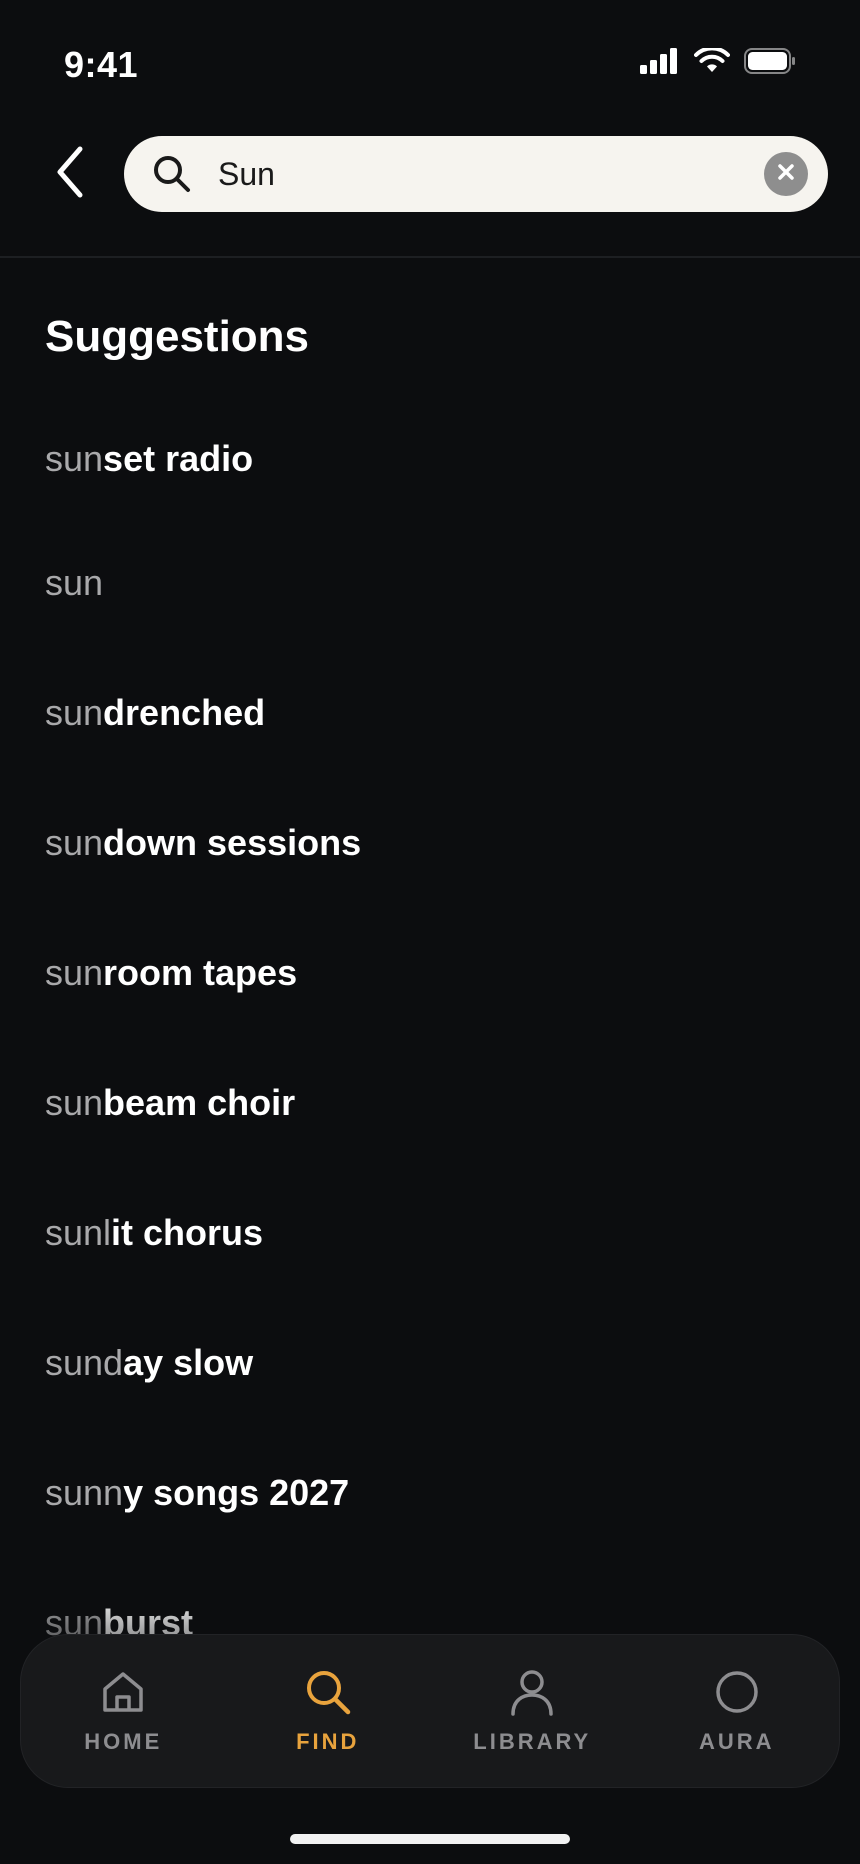  I want to click on tab-find: FIND, so click(328, 1711).